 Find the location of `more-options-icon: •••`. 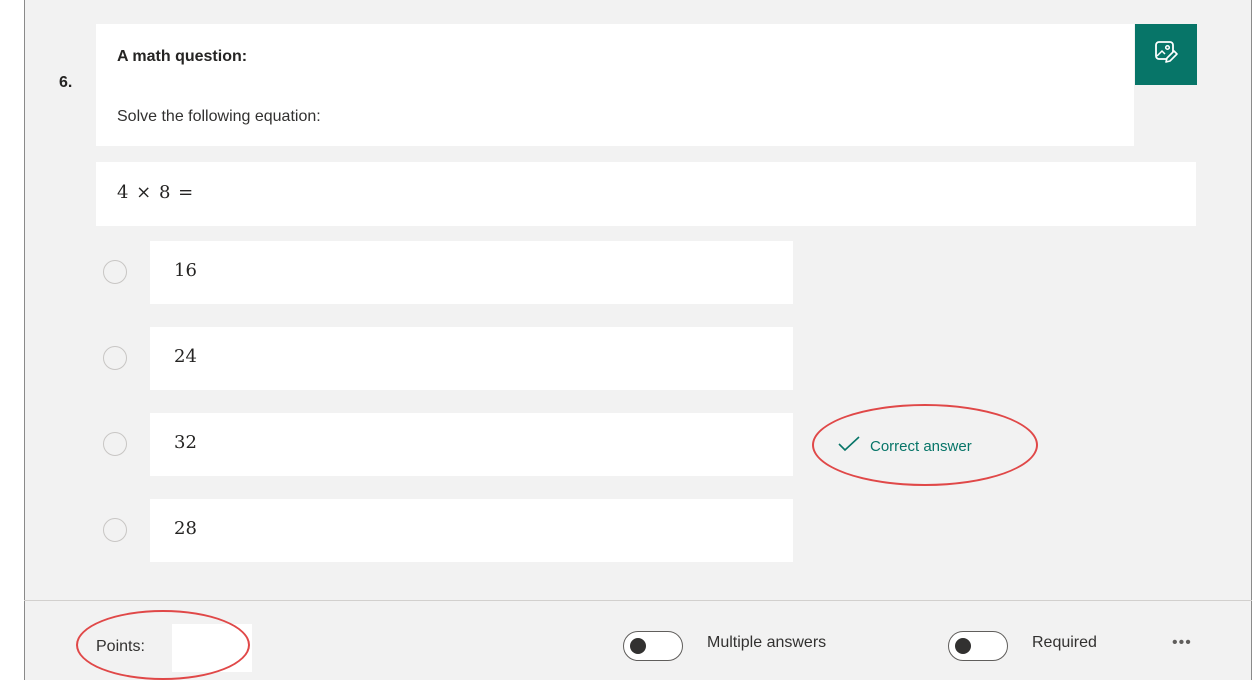

more-options-icon: ••• is located at coordinates (1182, 642).